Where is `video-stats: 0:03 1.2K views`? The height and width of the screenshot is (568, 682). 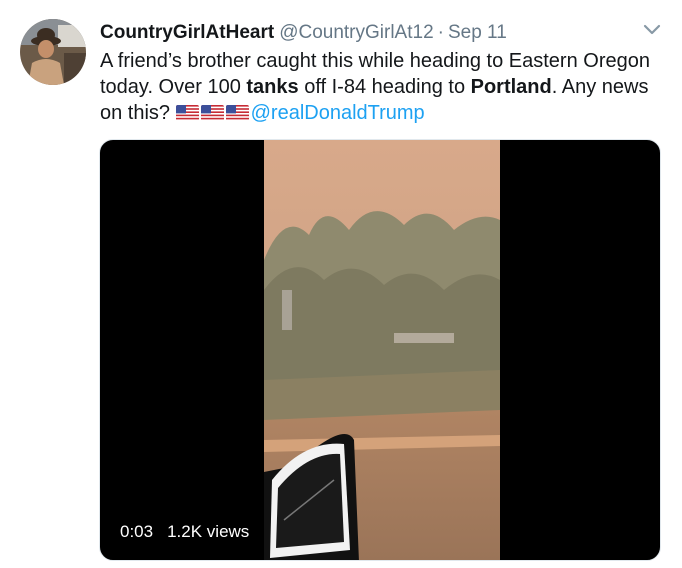 video-stats: 0:03 1.2K views is located at coordinates (191, 532).